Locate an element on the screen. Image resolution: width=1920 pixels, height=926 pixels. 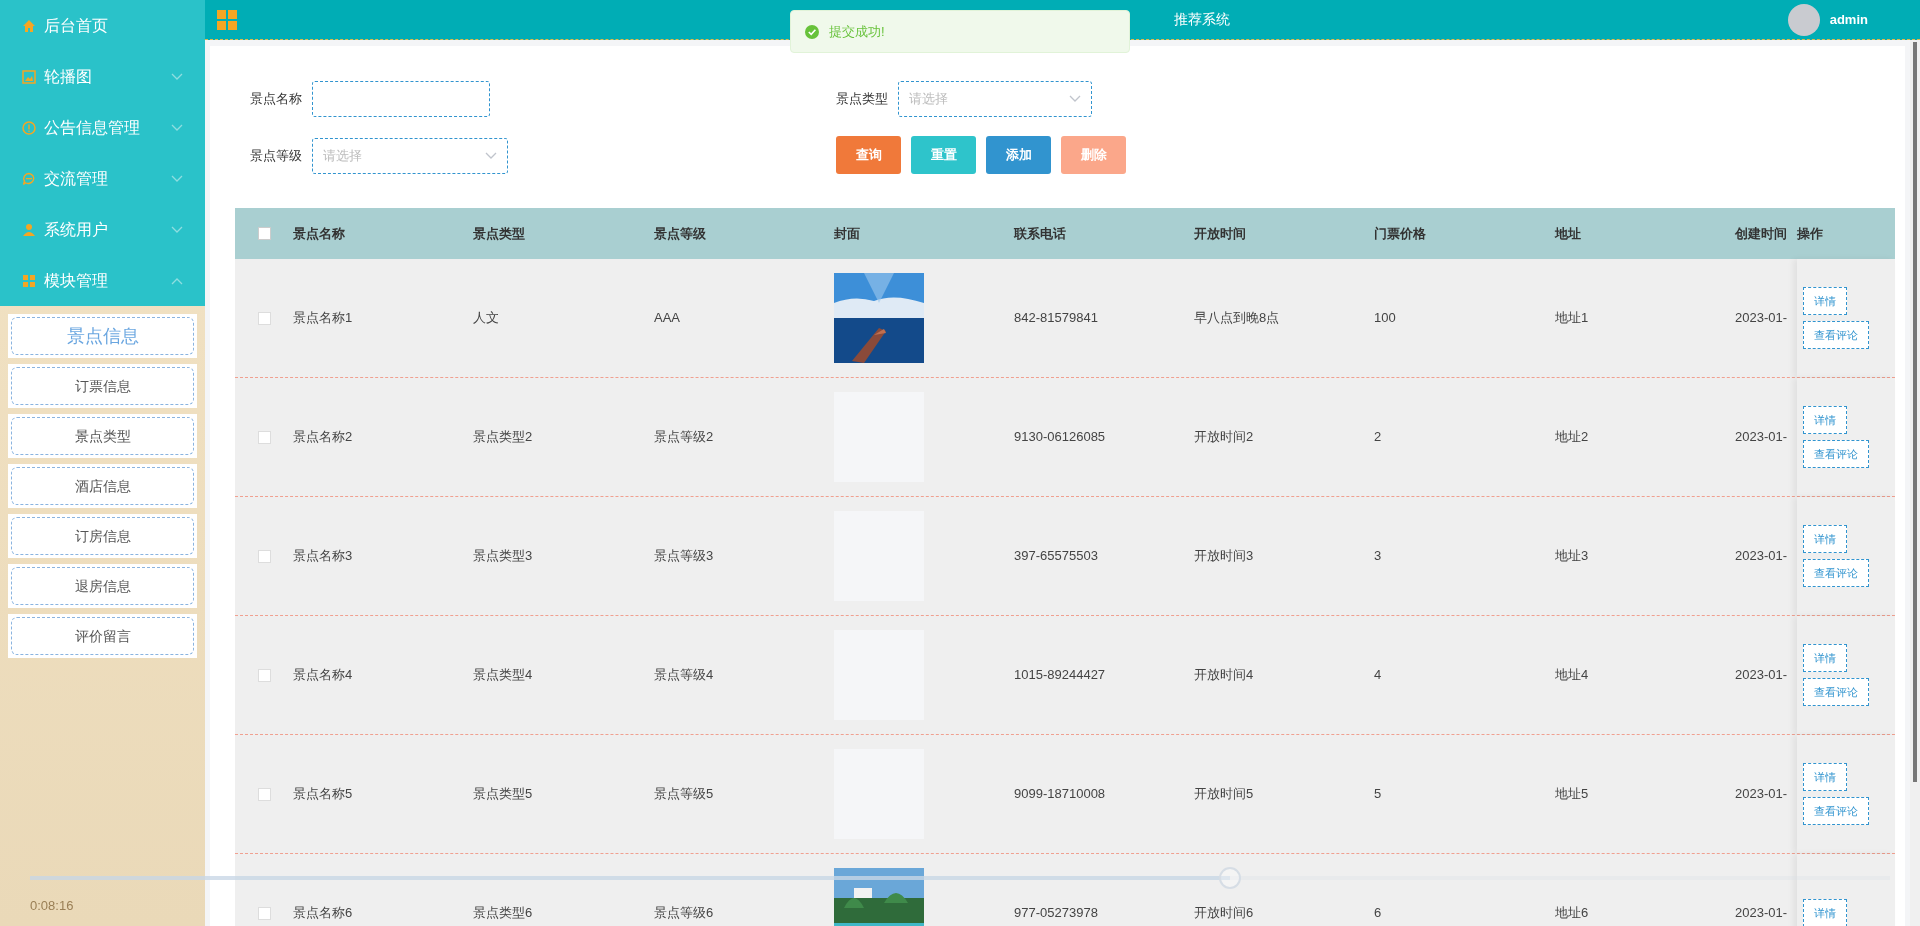
column-header: 封面 is located at coordinates (847, 233).